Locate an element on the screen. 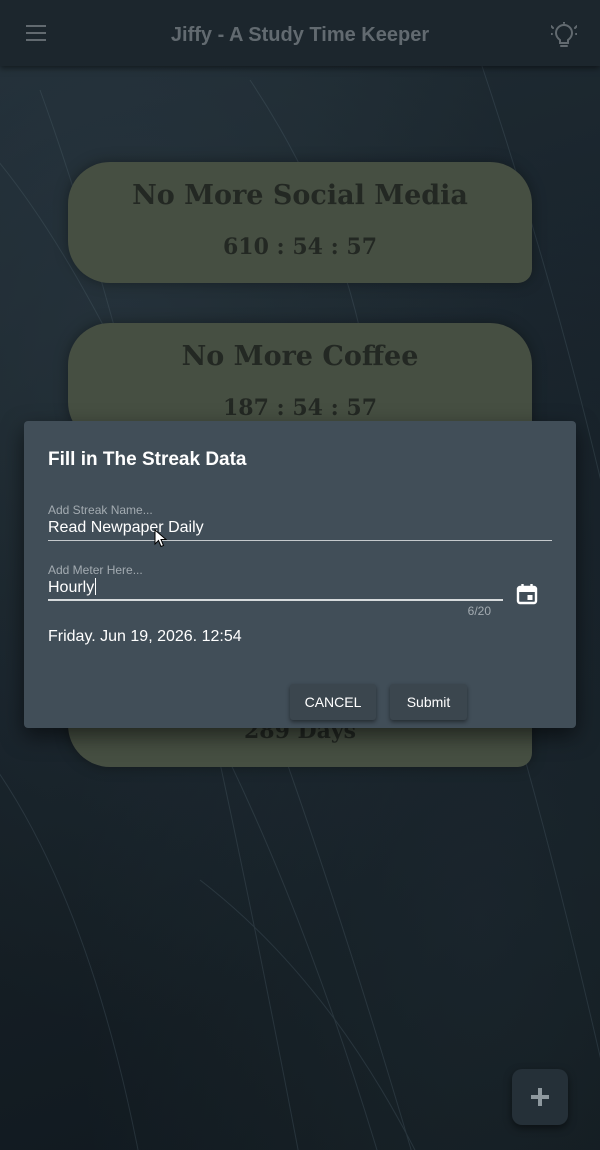  meter-input-value: Hourly is located at coordinates (71, 587).